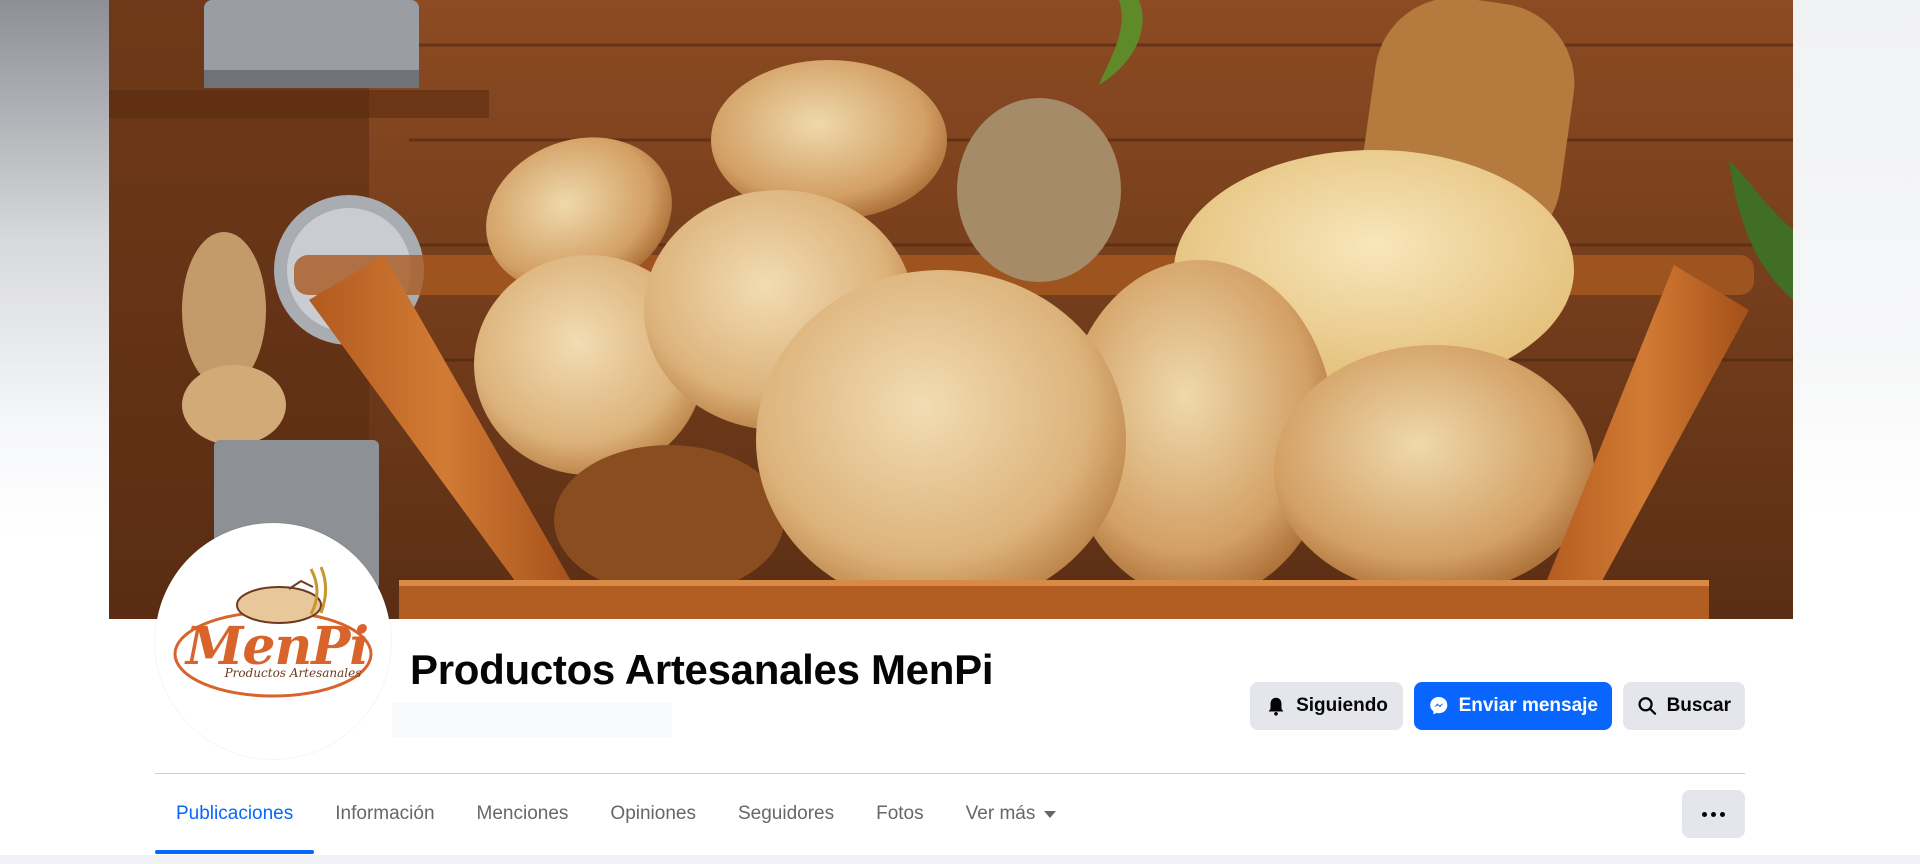 The width and height of the screenshot is (1920, 864). I want to click on following-label: Siguiendo, so click(1342, 705).